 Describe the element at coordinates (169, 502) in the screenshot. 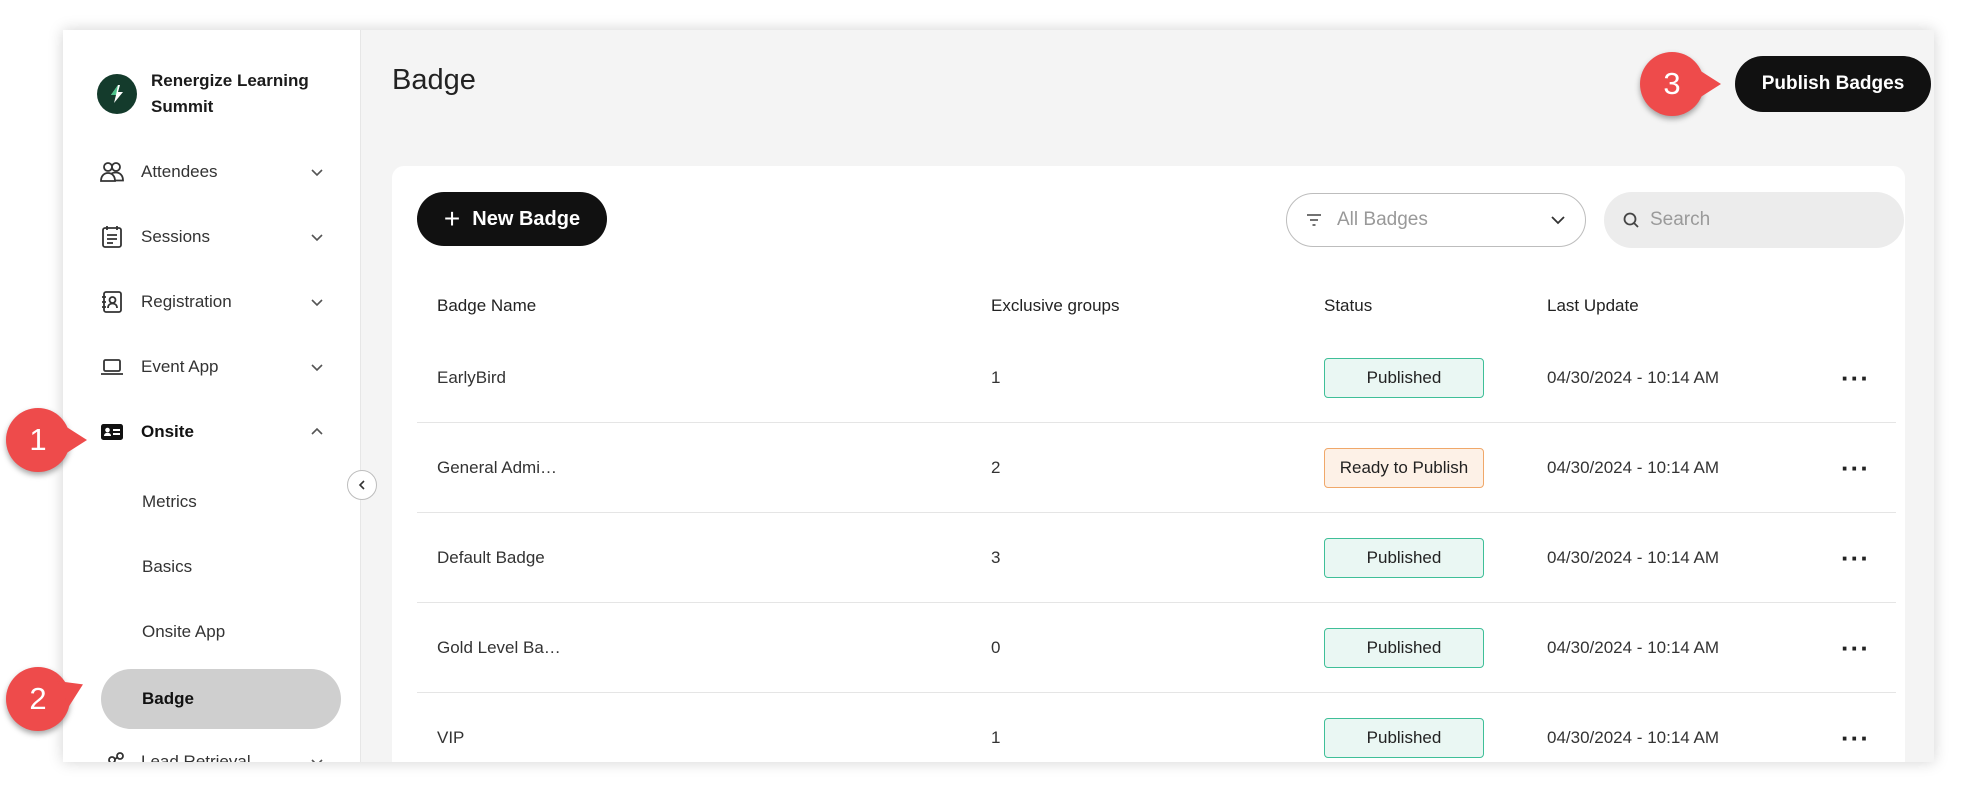

I see `sidebar-subitem-metrics: Metrics` at that location.